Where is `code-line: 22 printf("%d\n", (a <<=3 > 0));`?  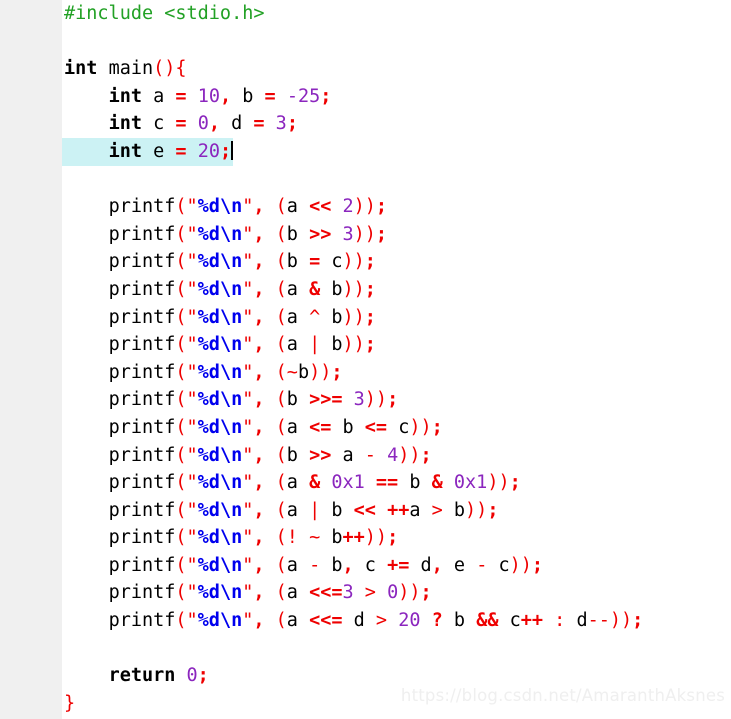
code-line: 22 printf("%d\n", (a <<=3 > 0)); is located at coordinates (365, 593).